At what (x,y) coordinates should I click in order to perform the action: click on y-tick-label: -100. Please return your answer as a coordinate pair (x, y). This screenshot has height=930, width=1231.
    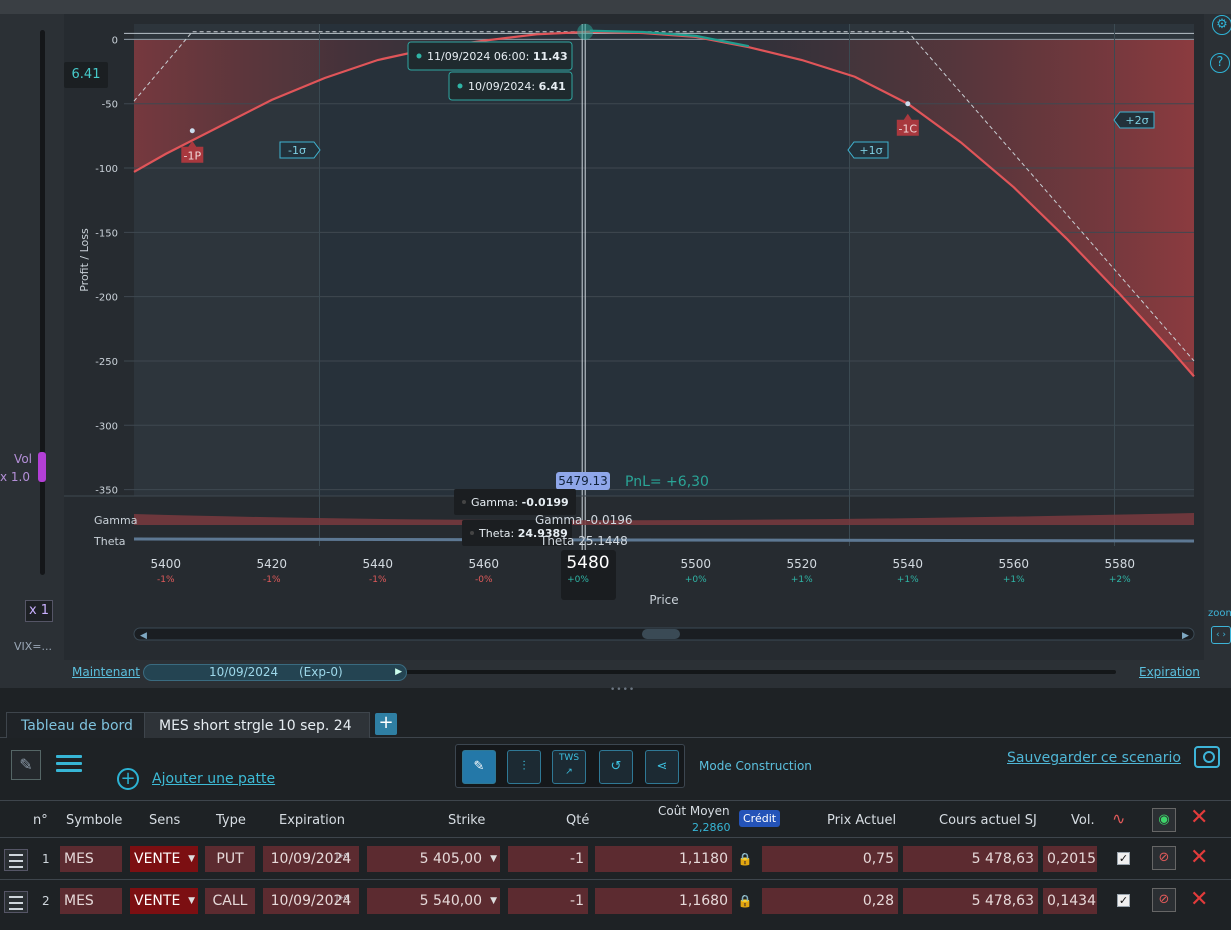
    Looking at the image, I should click on (106, 169).